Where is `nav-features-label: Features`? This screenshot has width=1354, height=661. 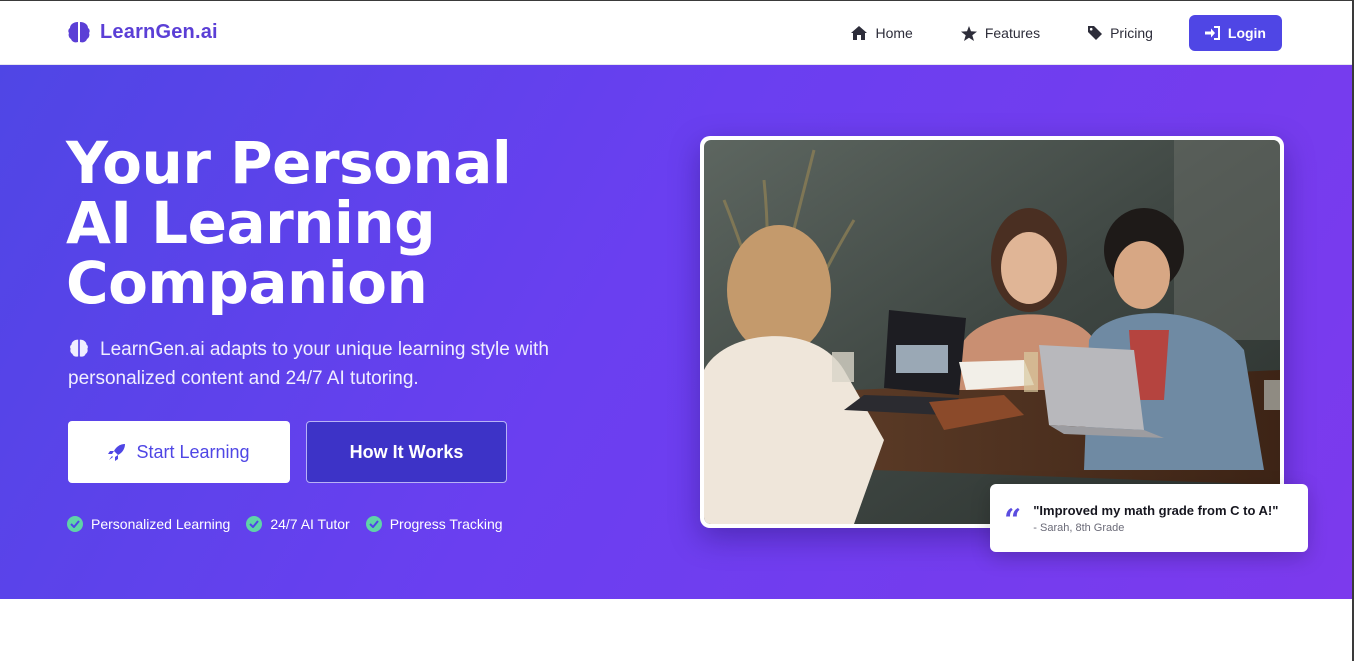
nav-features-label: Features is located at coordinates (1012, 33).